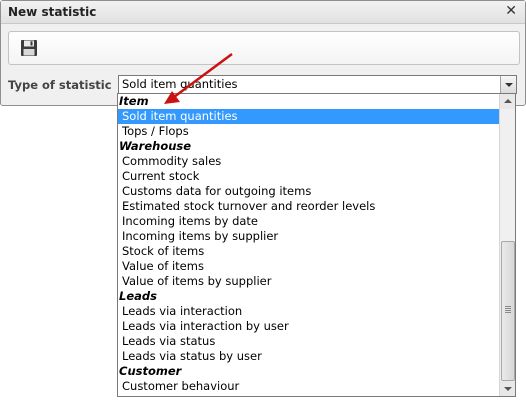  I want to click on scroll-down-icon, so click(507, 388).